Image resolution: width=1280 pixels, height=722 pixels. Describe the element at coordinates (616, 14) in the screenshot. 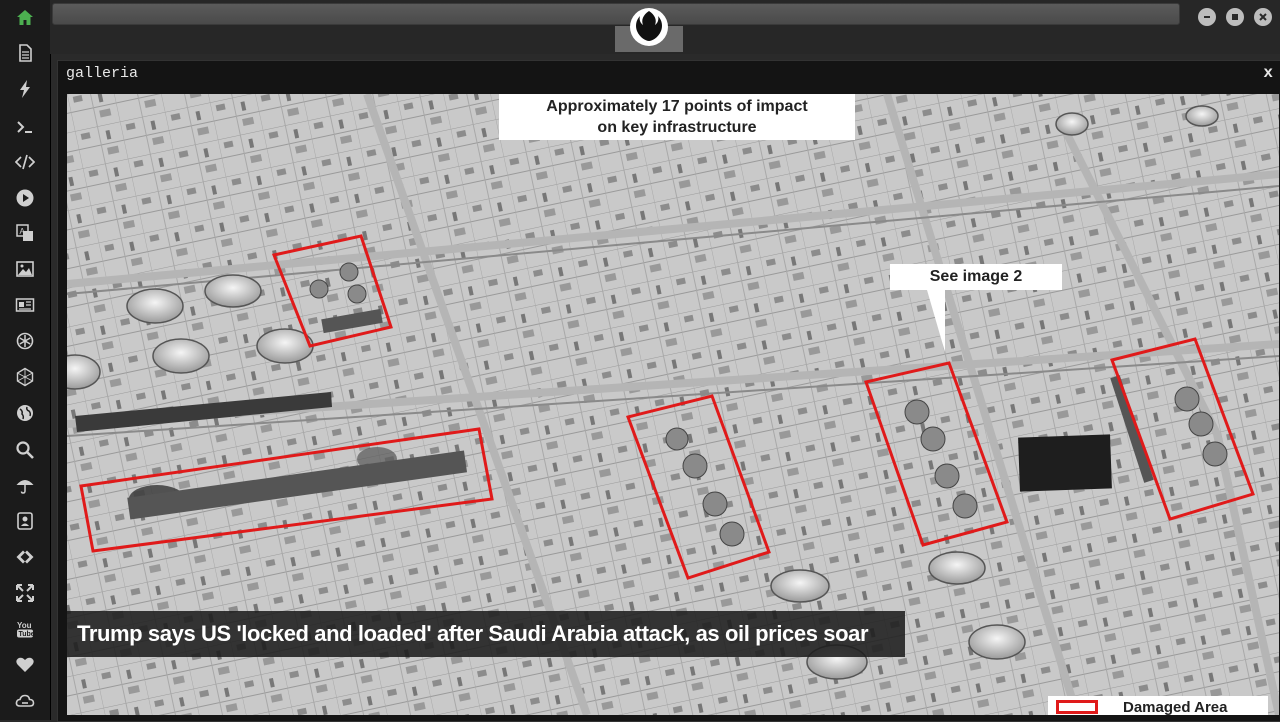

I see `address-bar` at that location.